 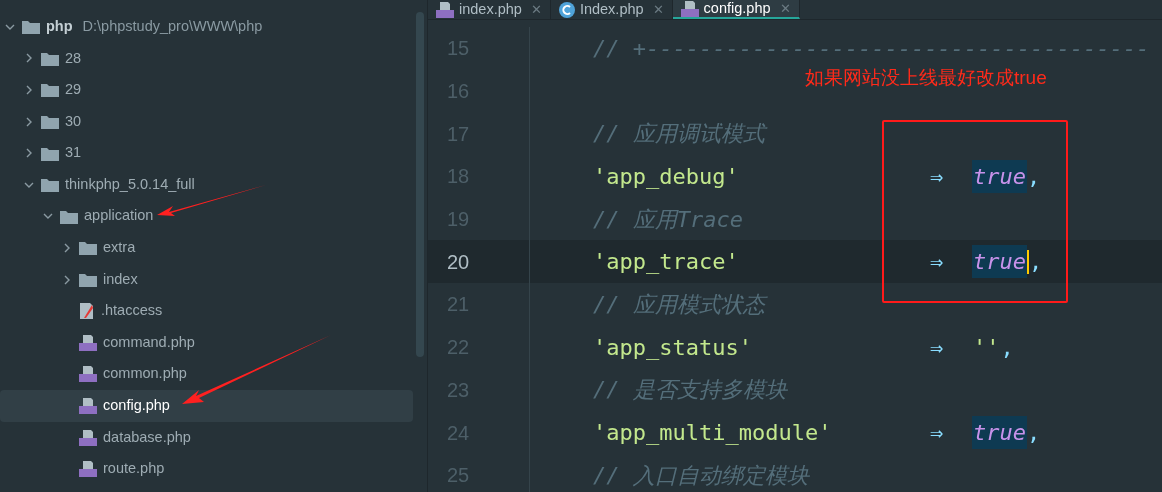 What do you see at coordinates (761, 176) in the screenshot?
I see `code-key: 'app_debug'` at bounding box center [761, 176].